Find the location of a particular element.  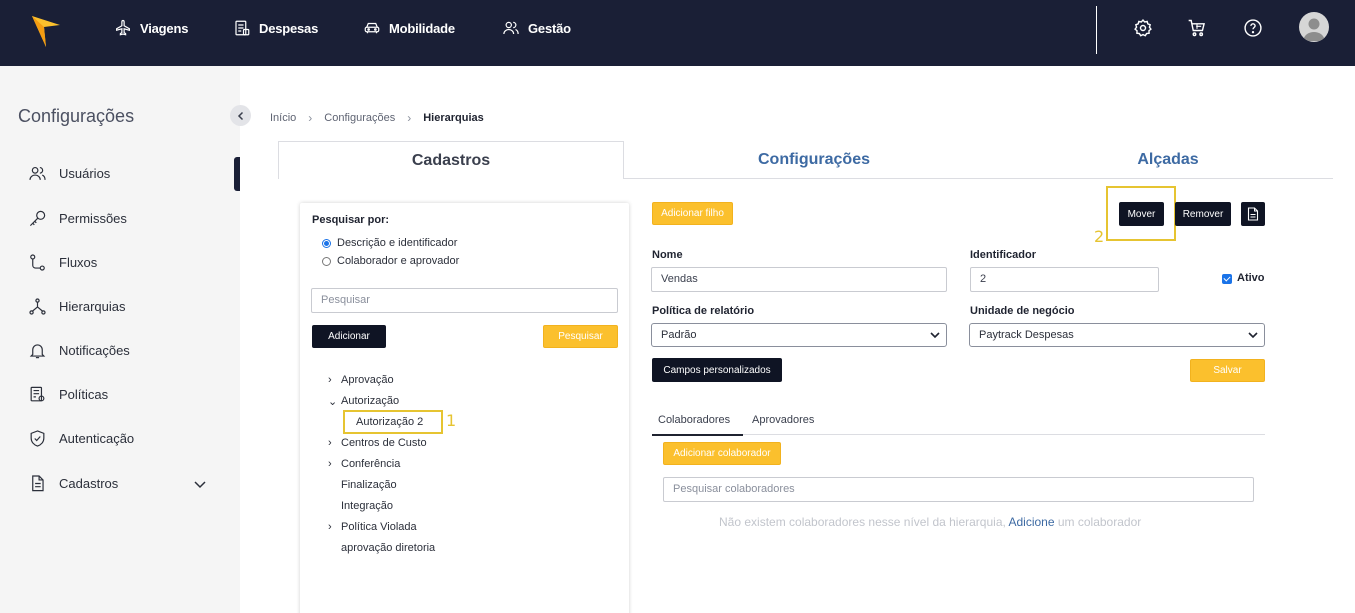

nav-gestao: Gestão is located at coordinates (536, 28).